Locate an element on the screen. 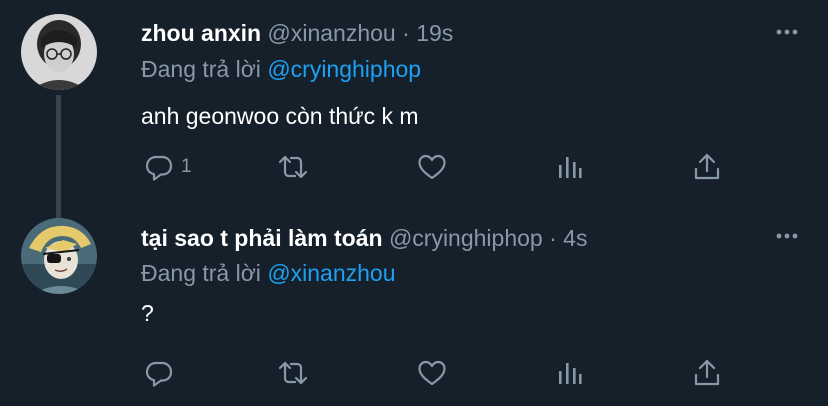 This screenshot has height=406, width=828. replying-to: Đang trả lời @cryinghiphop is located at coordinates (281, 69).